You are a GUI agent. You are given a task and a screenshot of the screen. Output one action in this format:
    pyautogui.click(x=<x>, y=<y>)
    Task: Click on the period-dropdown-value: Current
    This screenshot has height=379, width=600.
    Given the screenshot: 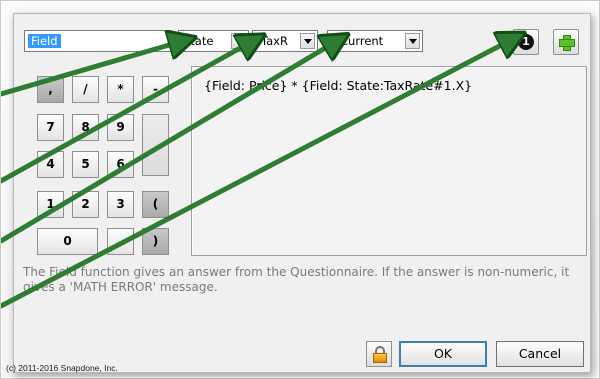 What is the action you would take?
    pyautogui.click(x=362, y=41)
    